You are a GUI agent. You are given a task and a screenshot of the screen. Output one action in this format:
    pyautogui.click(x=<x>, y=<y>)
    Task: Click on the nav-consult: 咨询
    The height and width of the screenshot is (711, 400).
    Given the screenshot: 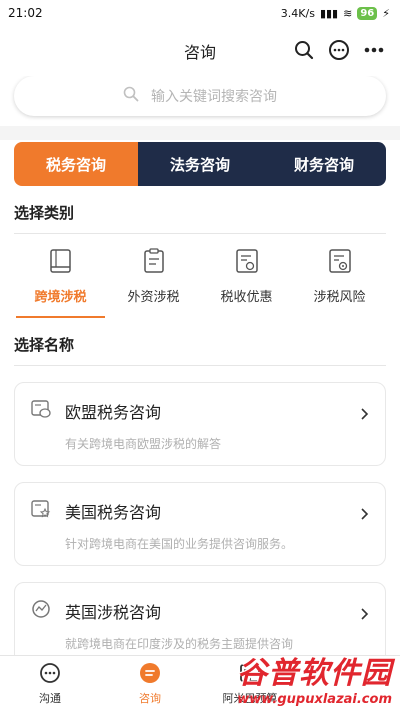 What is the action you would take?
    pyautogui.click(x=150, y=683)
    